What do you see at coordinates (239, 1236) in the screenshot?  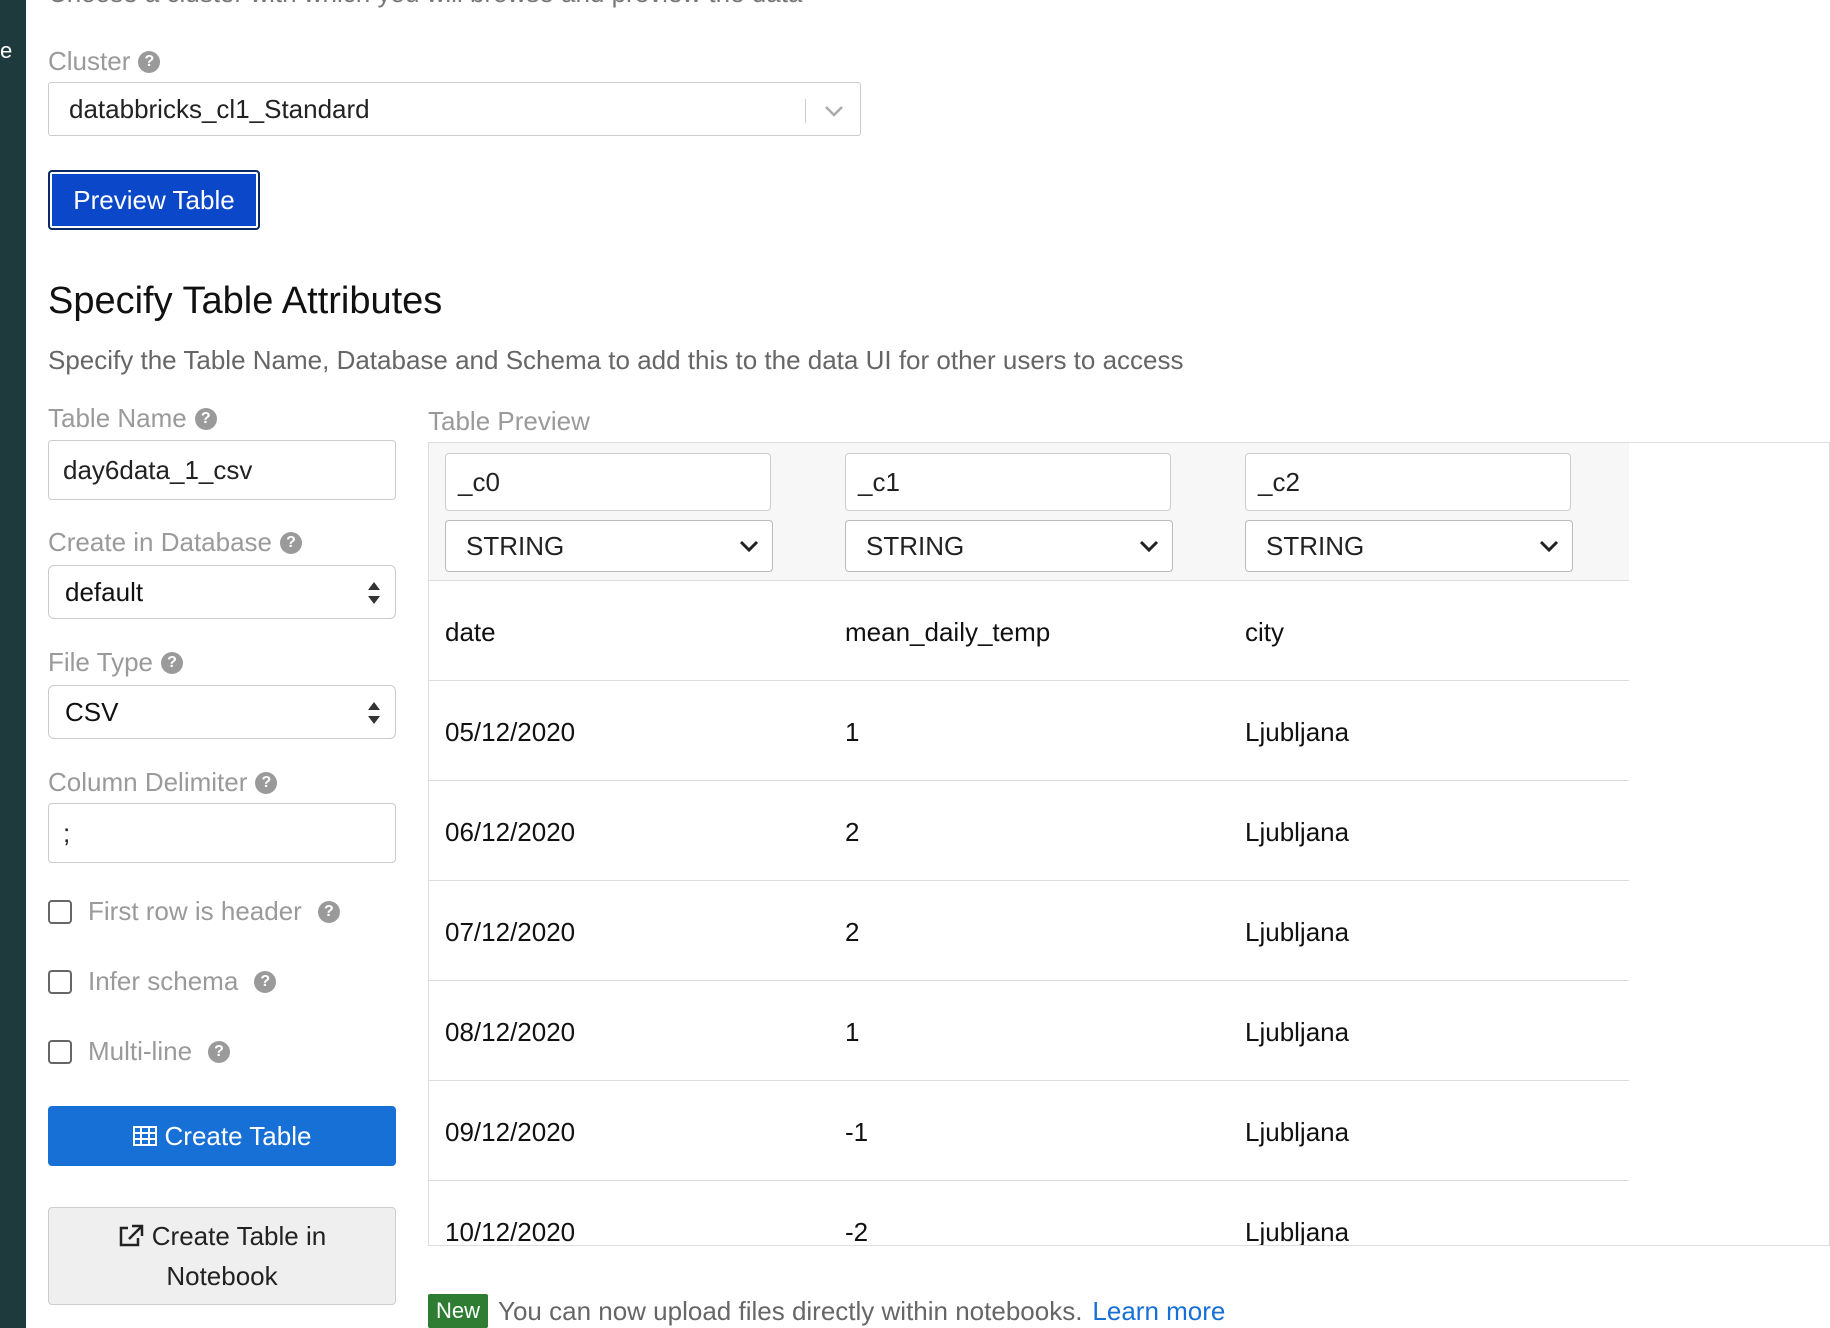 I see `notebook-button-text-1: Create Table in` at bounding box center [239, 1236].